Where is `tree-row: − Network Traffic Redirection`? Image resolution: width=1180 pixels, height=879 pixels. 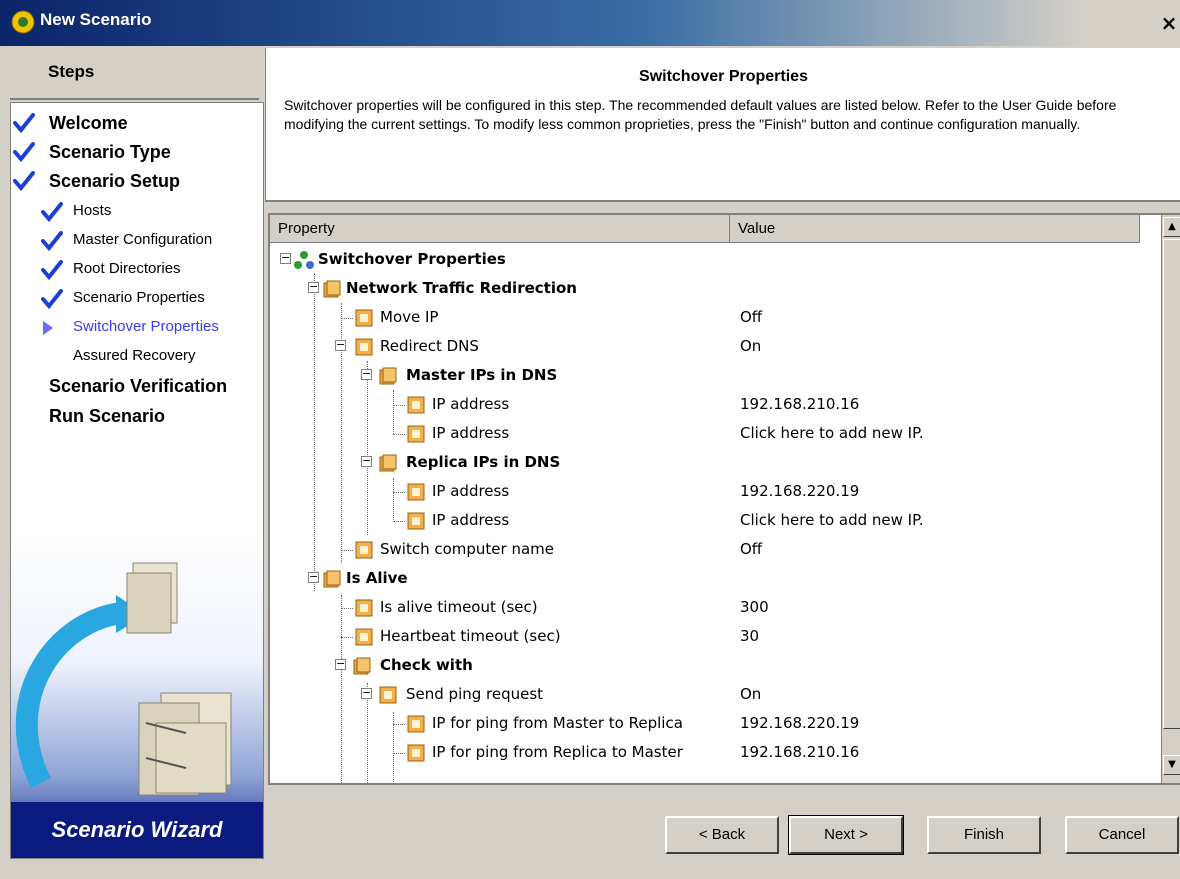 tree-row: − Network Traffic Redirection is located at coordinates (715, 289).